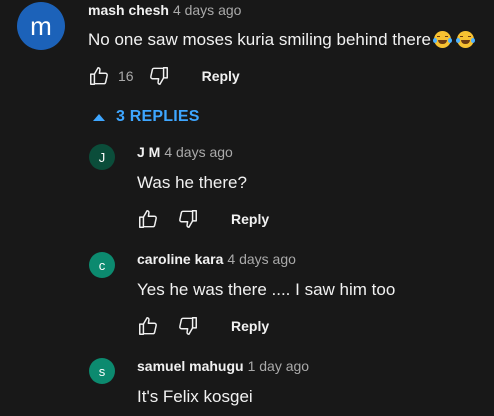 Image resolution: width=494 pixels, height=416 pixels. What do you see at coordinates (128, 10) in the screenshot?
I see `author-name: mash chesh` at bounding box center [128, 10].